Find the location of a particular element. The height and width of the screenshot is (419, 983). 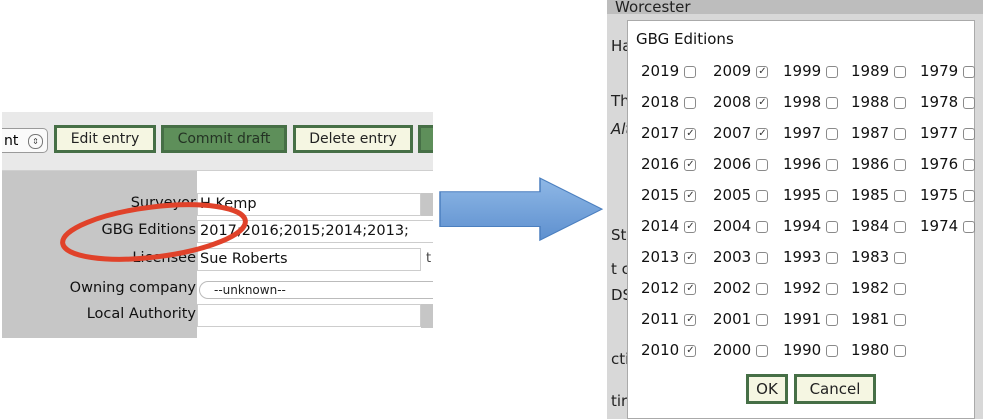

edition-option: 1981 is located at coordinates (879, 319).